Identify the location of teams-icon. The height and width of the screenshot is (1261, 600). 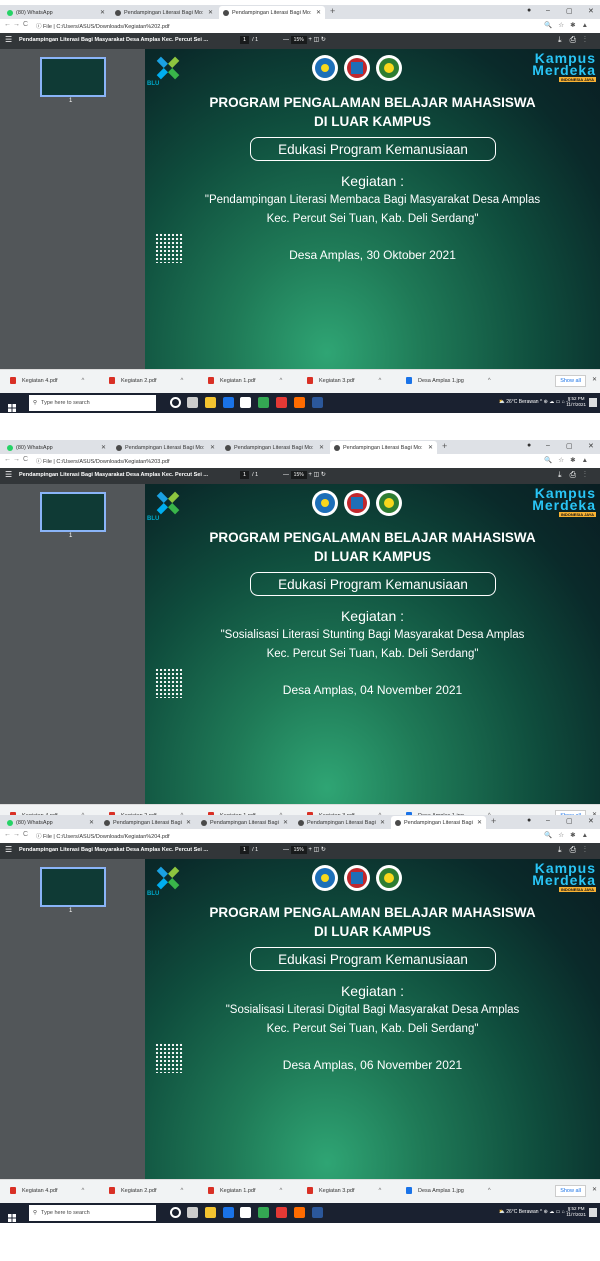
(299, 402).